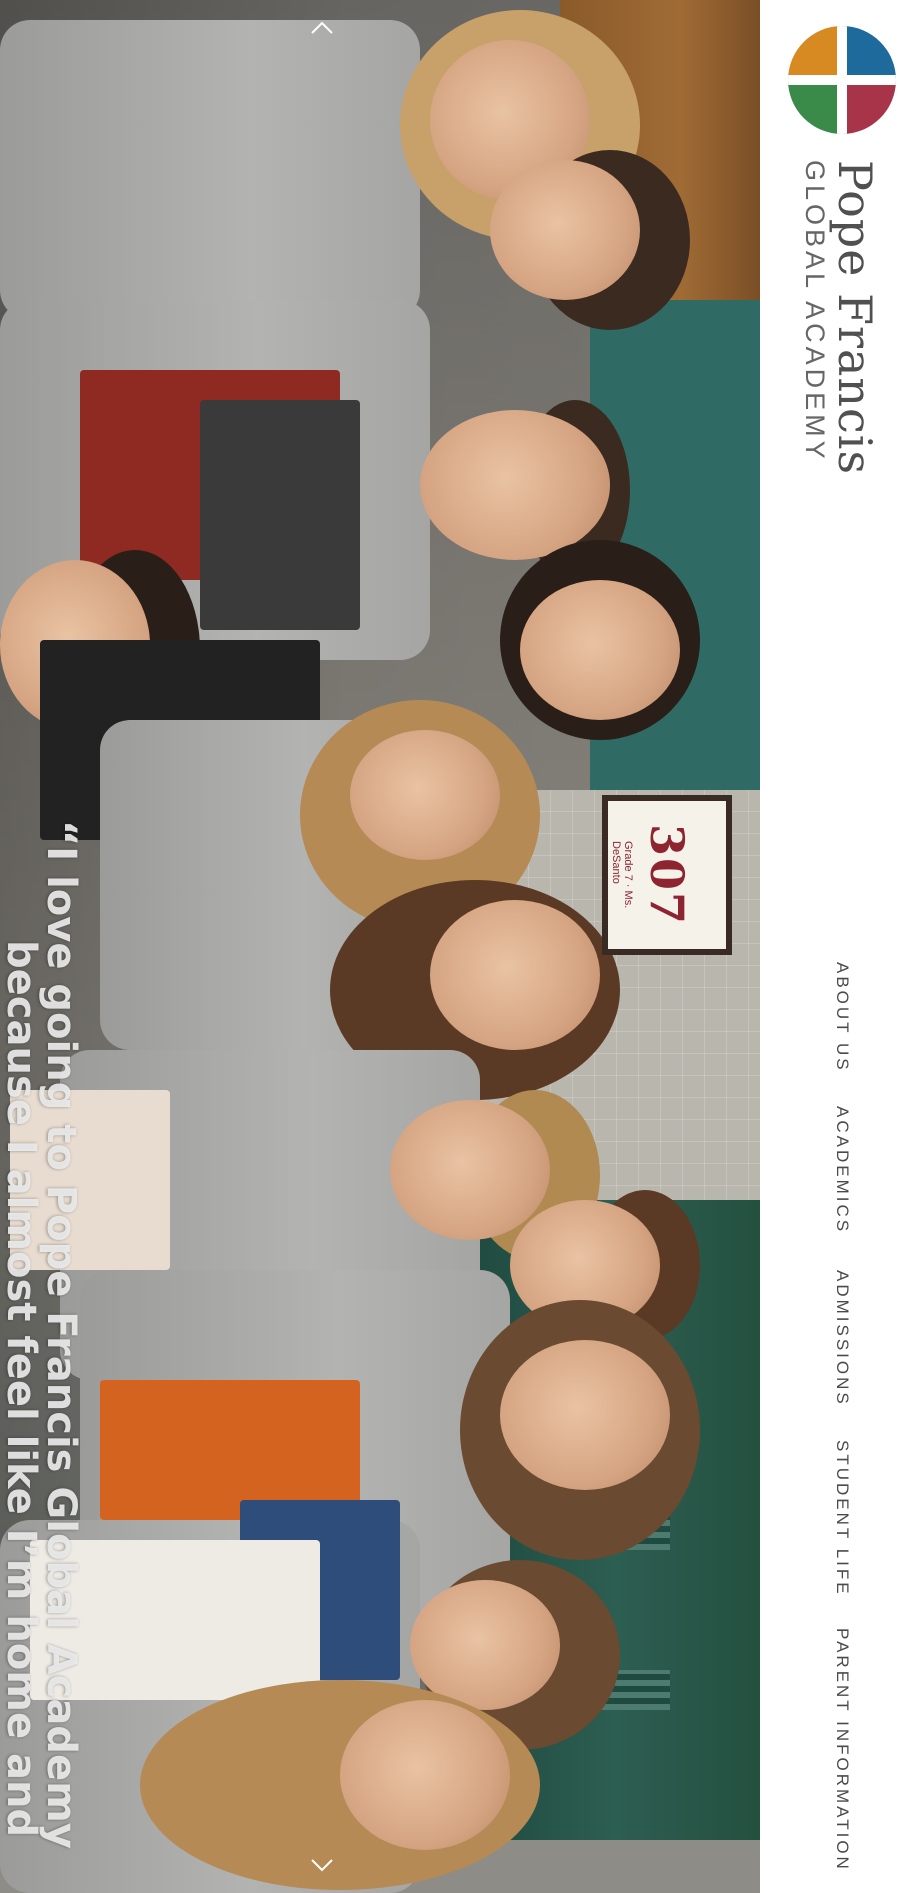  I want to click on binder, so click(280, 515).